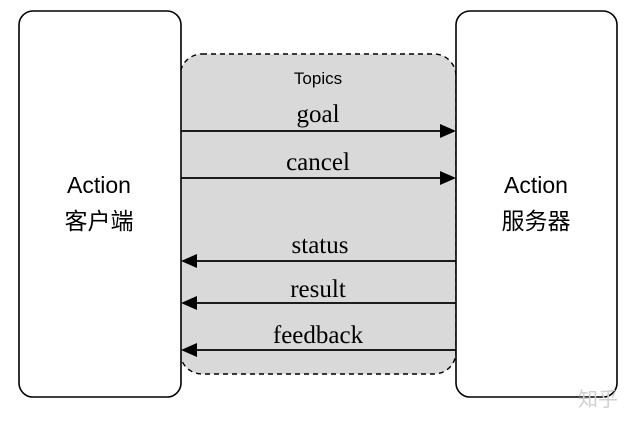 This screenshot has width=628, height=424. I want to click on topics-title: Topics, so click(318, 78).